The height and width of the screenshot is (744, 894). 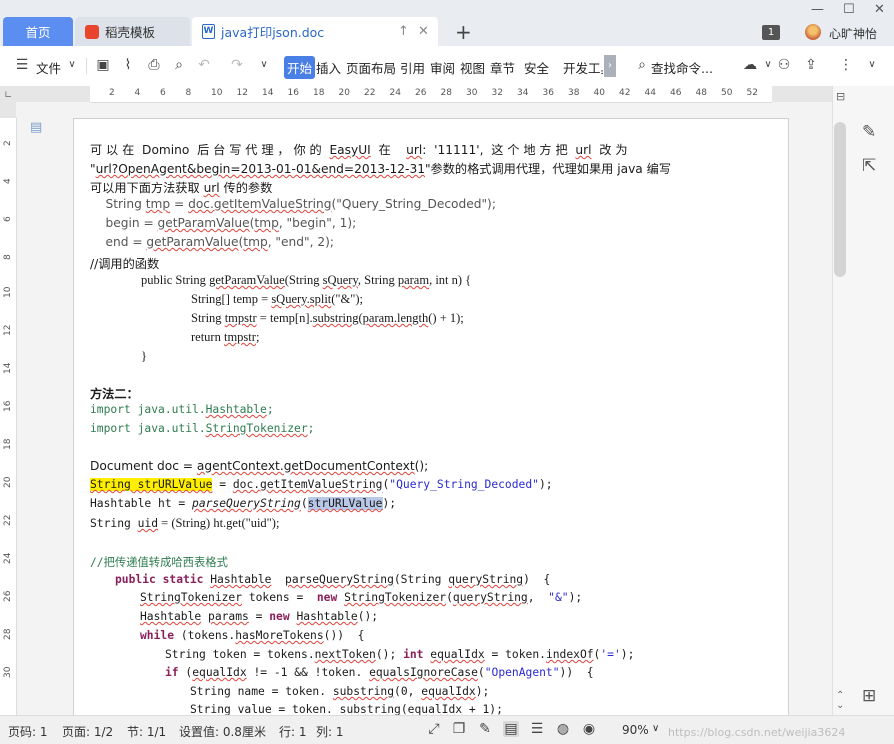 I want to click on tab-security: 安全, so click(x=536, y=67).